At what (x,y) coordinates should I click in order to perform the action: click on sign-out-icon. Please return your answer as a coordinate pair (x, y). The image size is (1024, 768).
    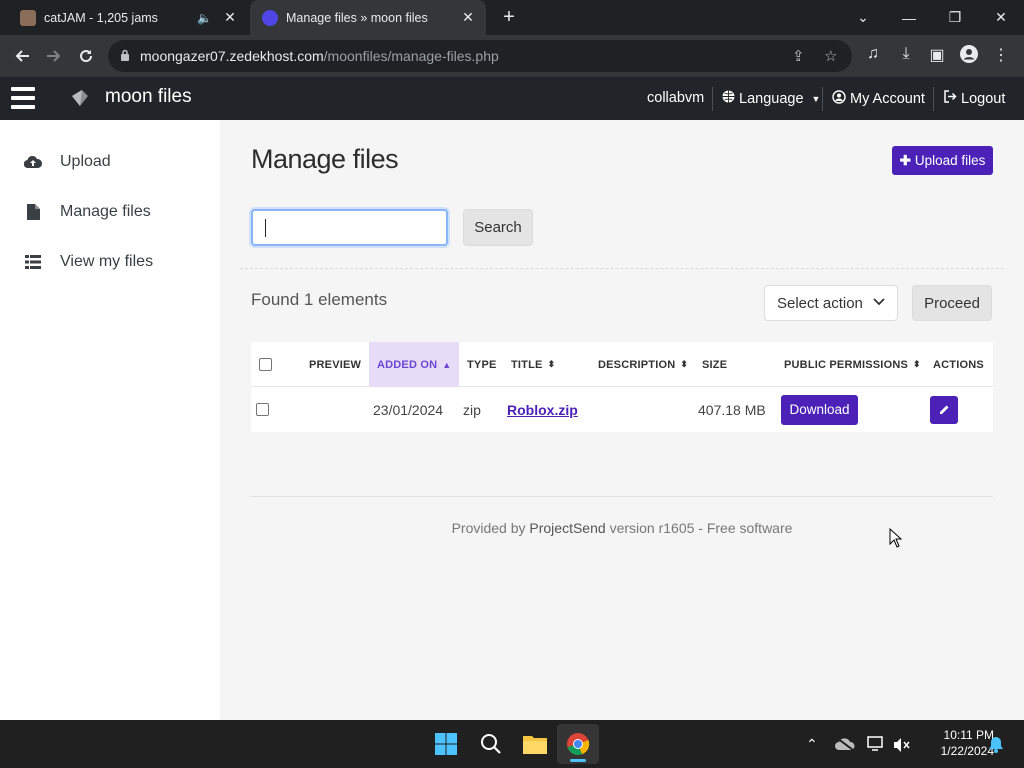
    Looking at the image, I should click on (950, 98).